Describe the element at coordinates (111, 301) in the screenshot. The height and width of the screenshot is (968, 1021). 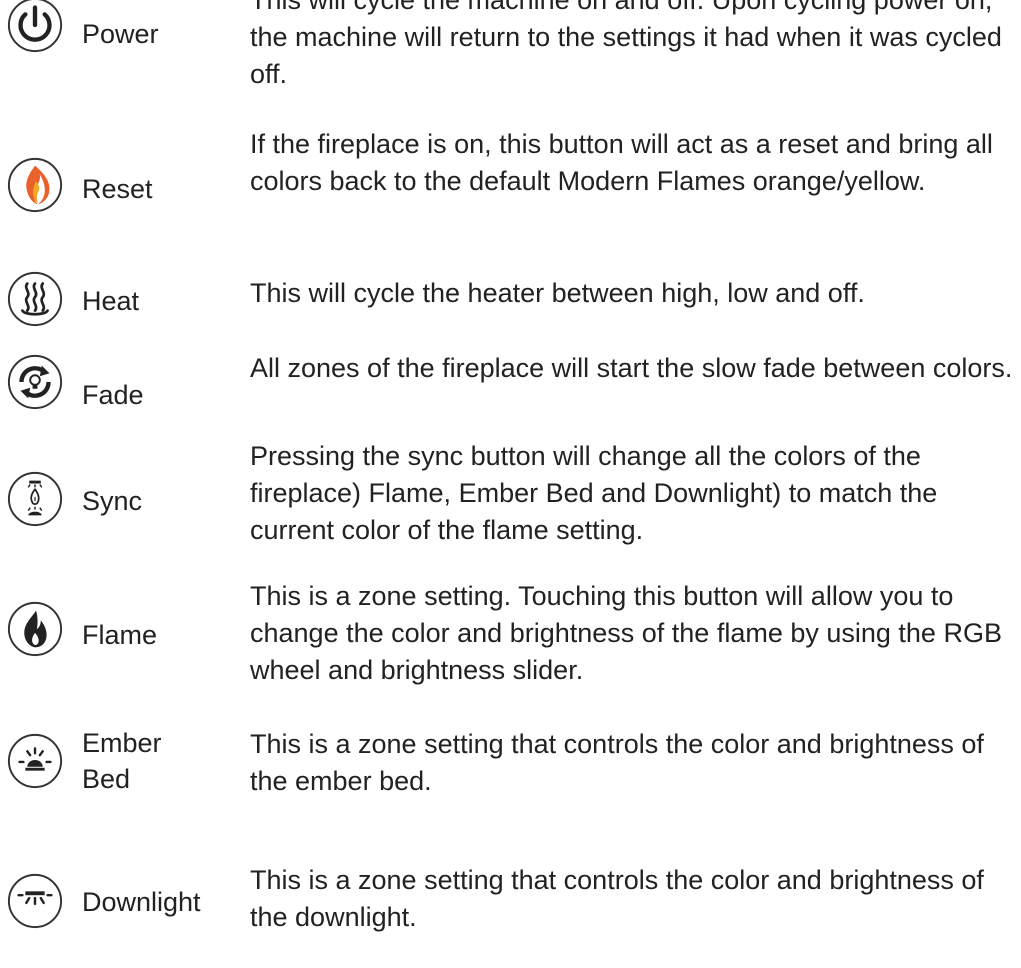
I see `heat-label: Heat` at that location.